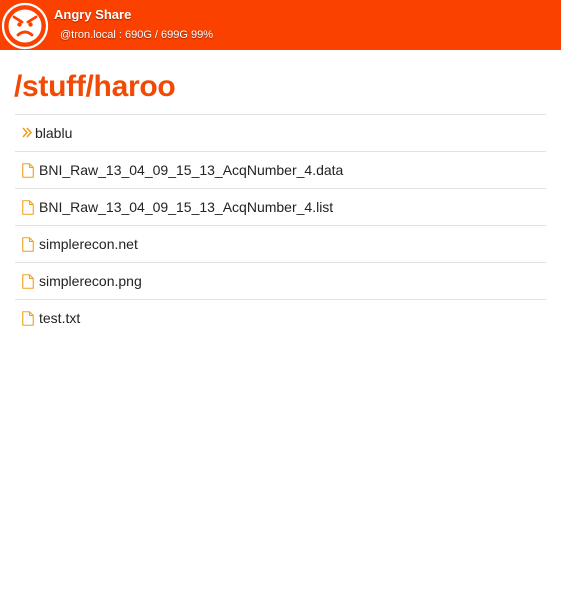 This screenshot has height=591, width=561. What do you see at coordinates (27, 132) in the screenshot?
I see `double-chevron-right-icon` at bounding box center [27, 132].